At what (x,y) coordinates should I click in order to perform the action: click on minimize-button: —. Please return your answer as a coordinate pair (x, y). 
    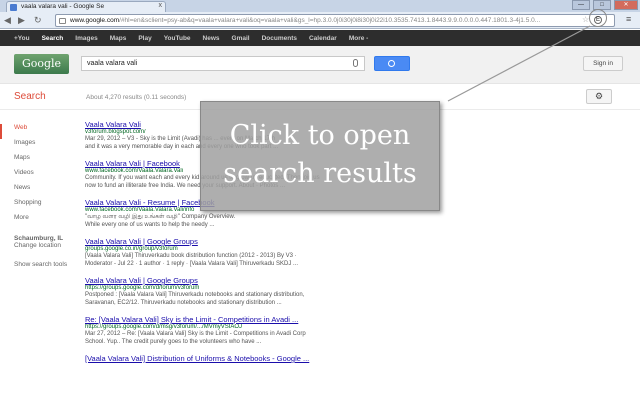
    Looking at the image, I should click on (581, 5).